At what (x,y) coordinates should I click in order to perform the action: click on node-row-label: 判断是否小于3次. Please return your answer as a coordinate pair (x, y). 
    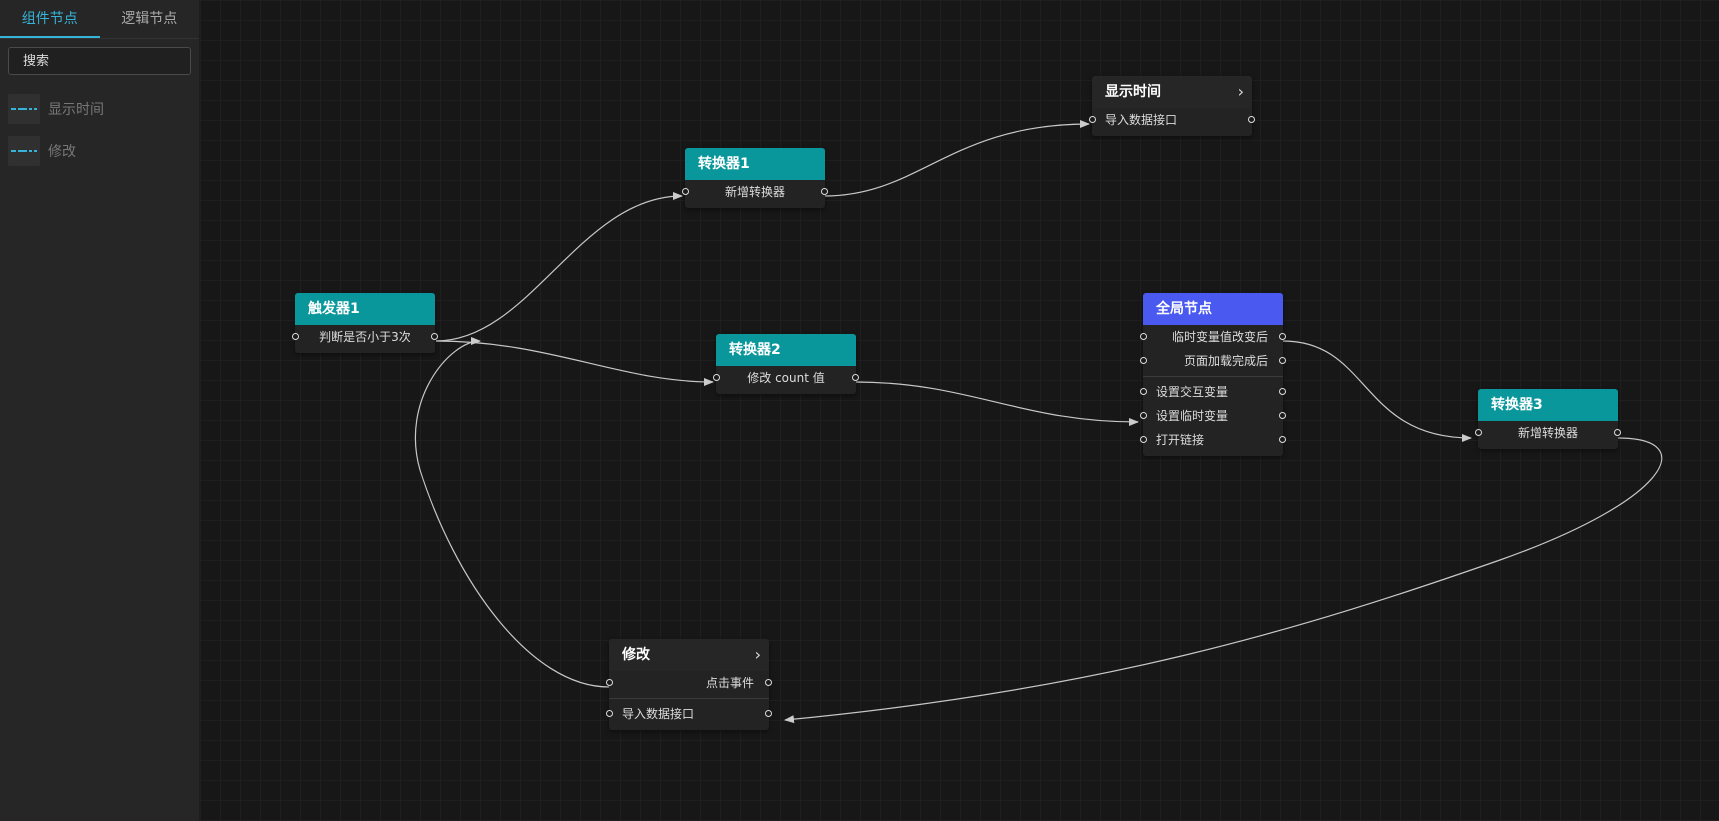
    Looking at the image, I should click on (365, 337).